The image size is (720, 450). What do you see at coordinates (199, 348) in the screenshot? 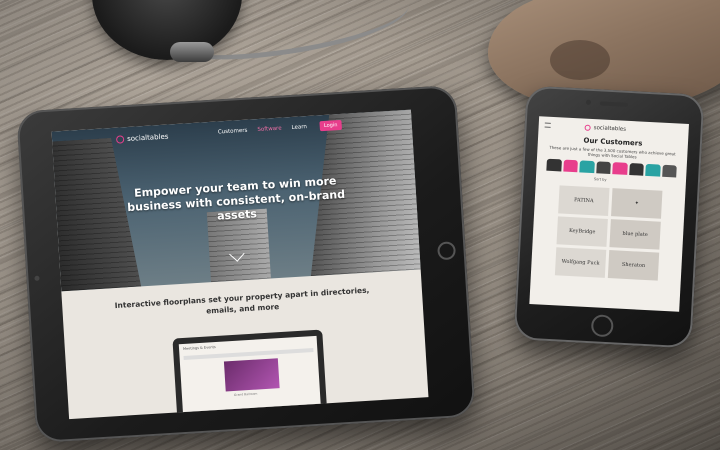
I see `laptop-header: Meetings & Events` at bounding box center [199, 348].